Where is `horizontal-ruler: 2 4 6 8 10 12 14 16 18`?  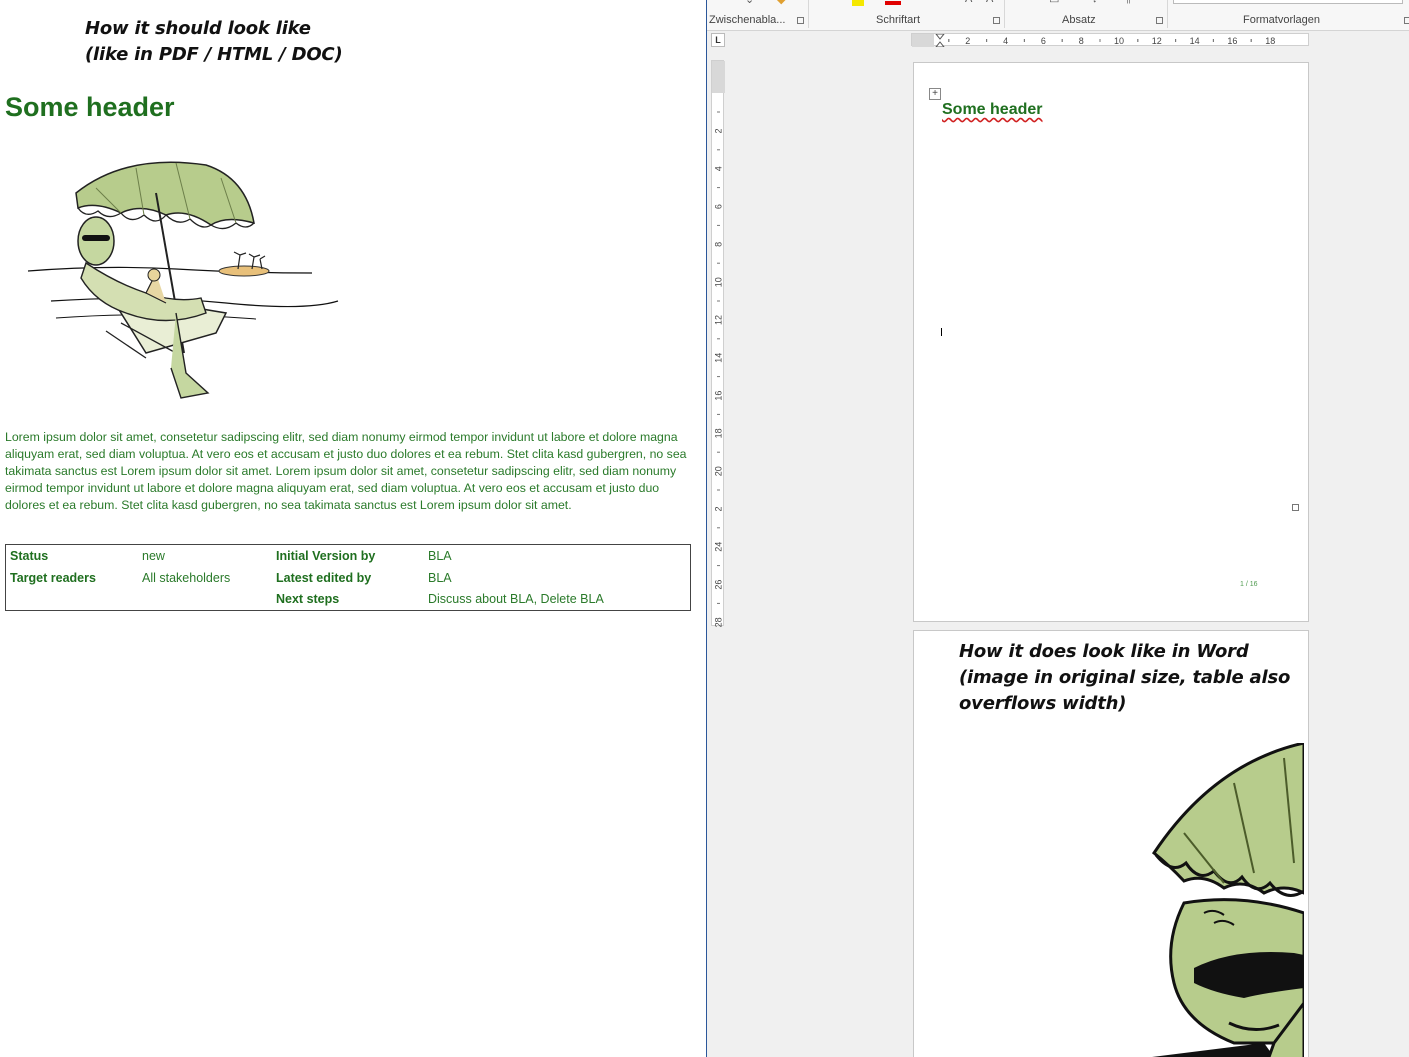 horizontal-ruler: 2 4 6 8 10 12 14 16 18 is located at coordinates (1110, 40).